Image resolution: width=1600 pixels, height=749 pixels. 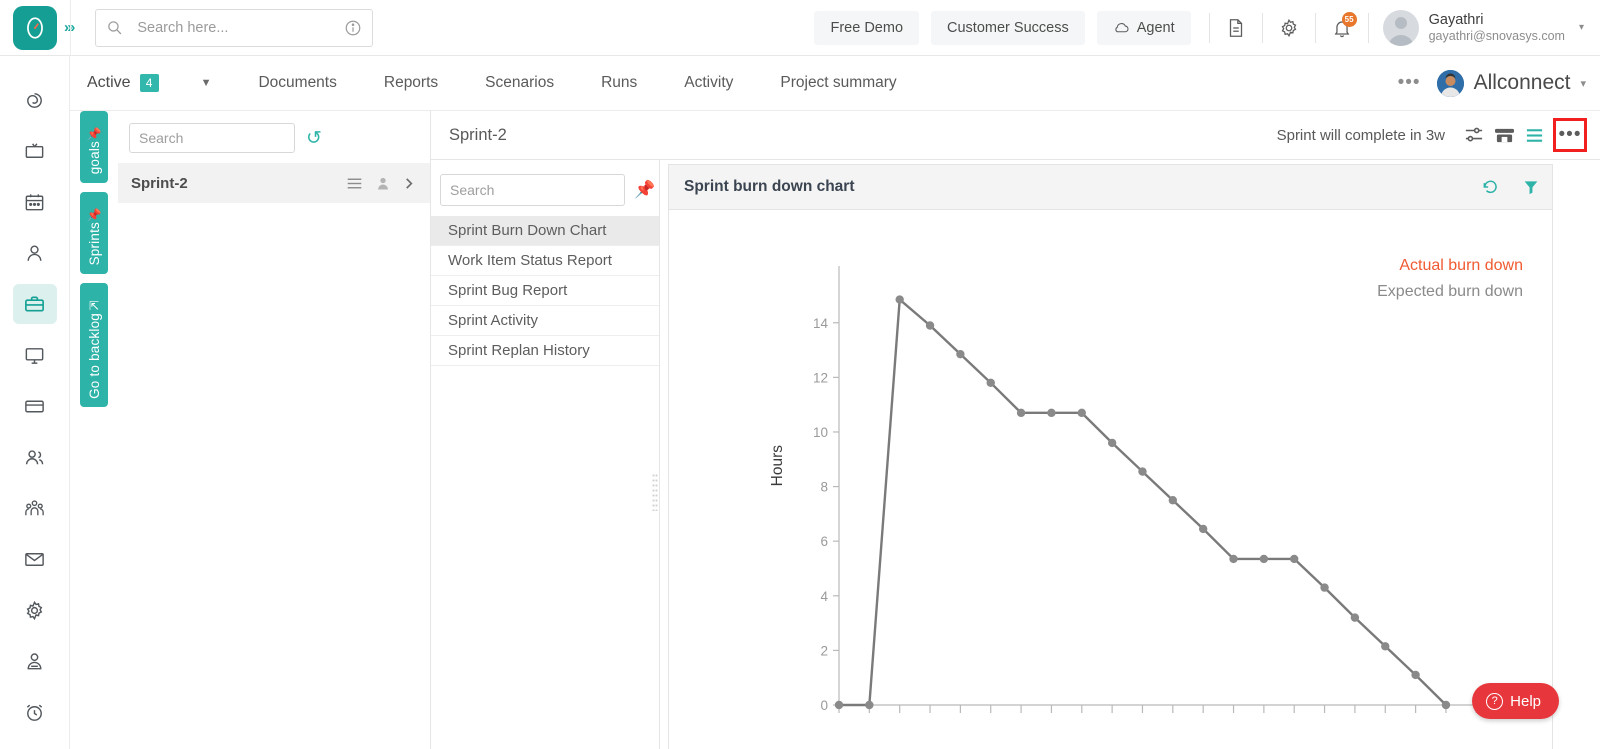 I want to click on report-item-sprint-bug-report: Sprint Bug Report, so click(x=545, y=291).